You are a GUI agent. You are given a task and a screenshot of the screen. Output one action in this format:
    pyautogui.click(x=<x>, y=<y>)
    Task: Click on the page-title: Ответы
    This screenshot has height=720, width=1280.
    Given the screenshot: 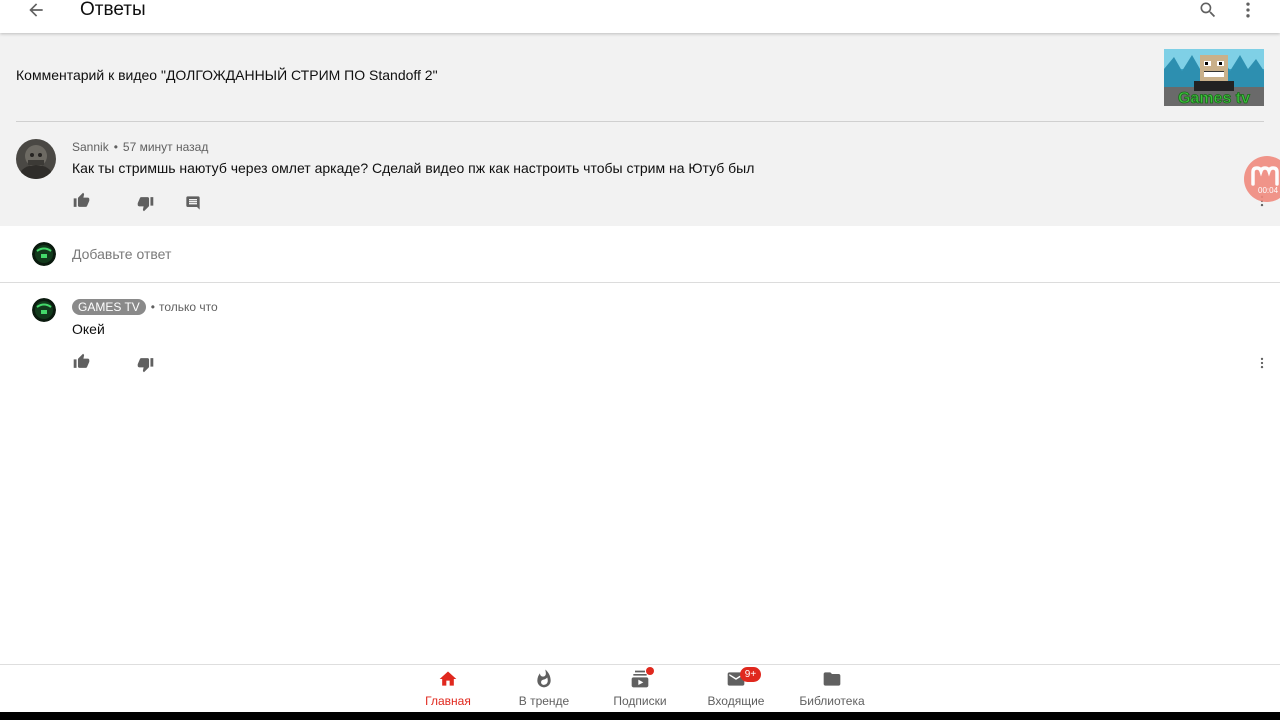 What is the action you would take?
    pyautogui.click(x=113, y=10)
    